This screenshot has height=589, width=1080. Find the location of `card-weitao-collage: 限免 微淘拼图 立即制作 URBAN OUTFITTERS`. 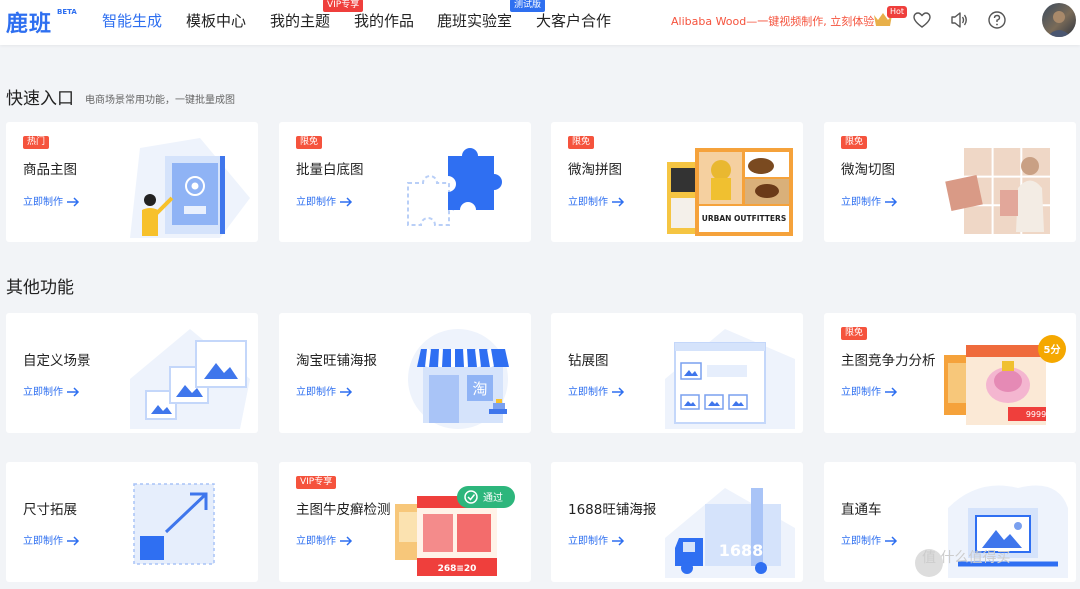

card-weitao-collage: 限免 微淘拼图 立即制作 URBAN OUTFITTERS is located at coordinates (677, 182).